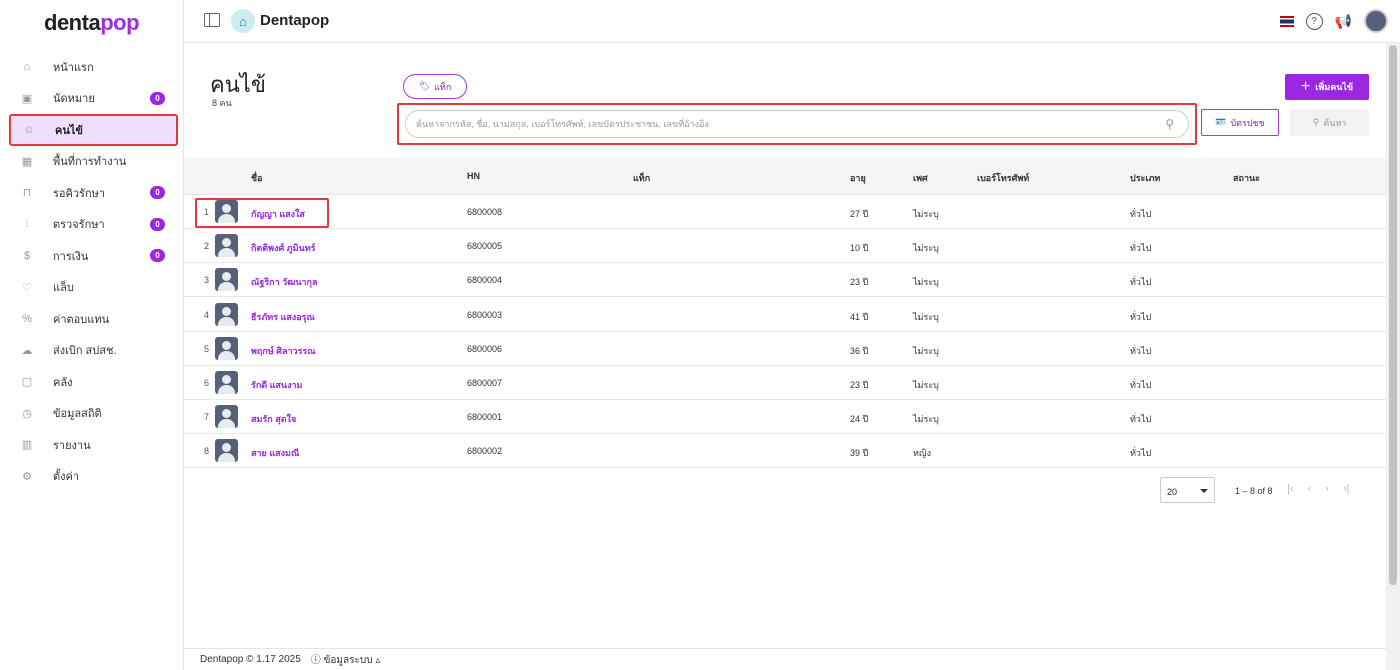 The width and height of the screenshot is (1400, 670). Describe the element at coordinates (77, 414) in the screenshot. I see `sidebar-item-label: ข้อมูลสถิติ` at that location.